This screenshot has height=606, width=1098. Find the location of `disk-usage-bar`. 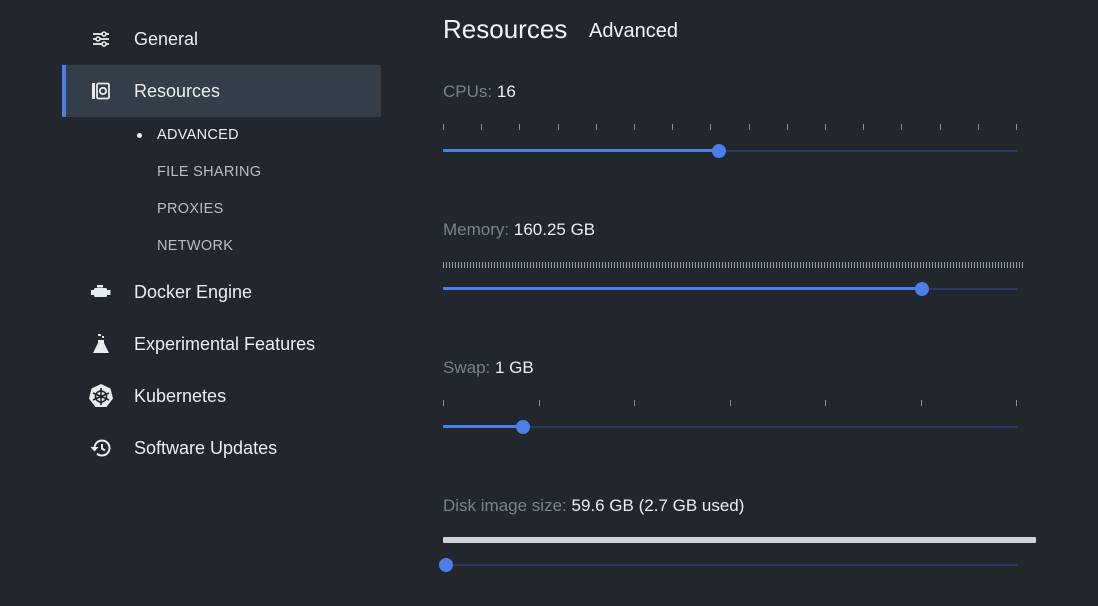

disk-usage-bar is located at coordinates (739, 540).